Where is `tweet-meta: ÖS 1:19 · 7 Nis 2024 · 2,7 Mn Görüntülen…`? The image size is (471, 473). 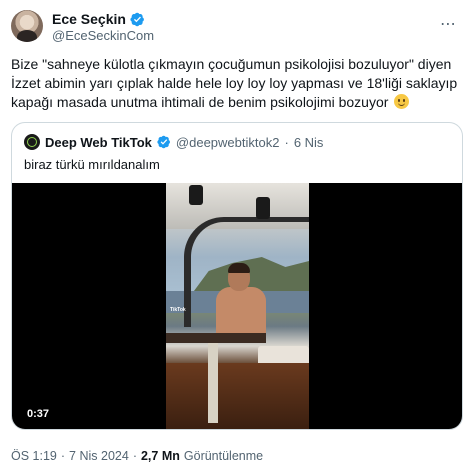 tweet-meta: ÖS 1:19 · 7 Nis 2024 · 2,7 Mn Görüntülen… is located at coordinates (137, 456).